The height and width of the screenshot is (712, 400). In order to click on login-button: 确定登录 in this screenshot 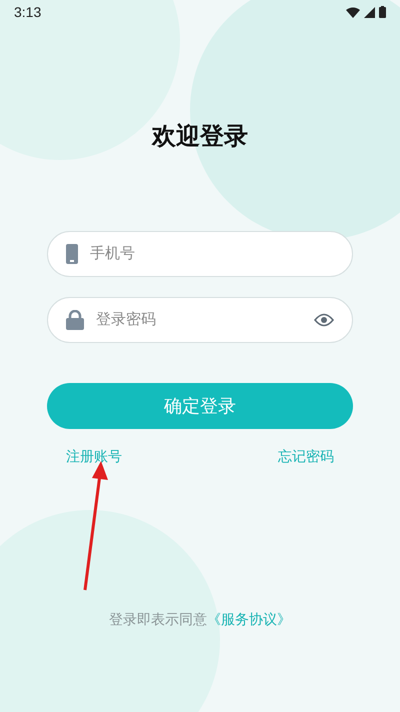, I will do `click(200, 406)`.